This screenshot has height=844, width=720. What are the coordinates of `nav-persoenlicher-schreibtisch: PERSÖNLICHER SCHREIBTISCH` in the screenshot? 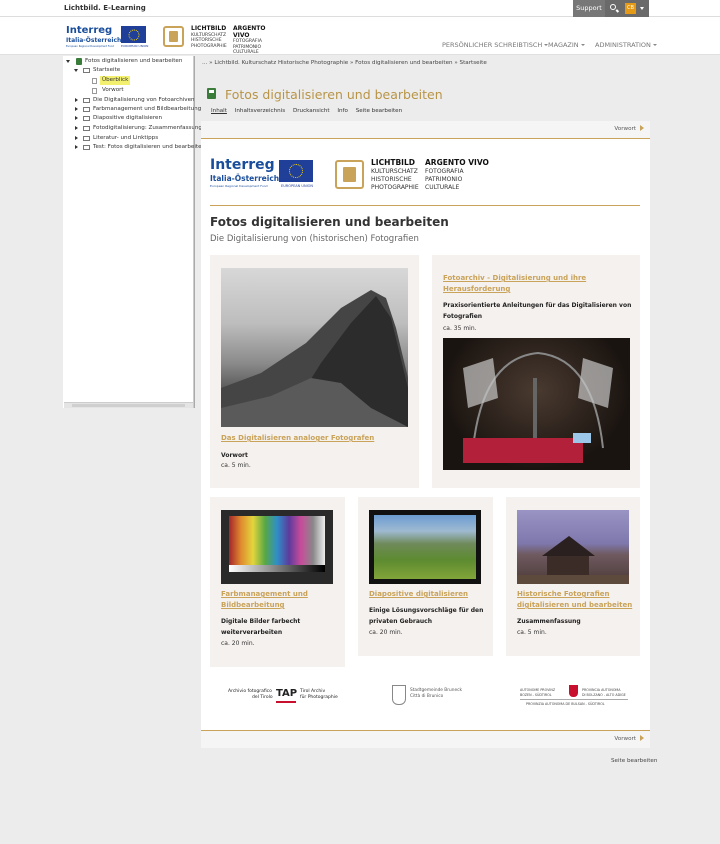 It's located at (495, 45).